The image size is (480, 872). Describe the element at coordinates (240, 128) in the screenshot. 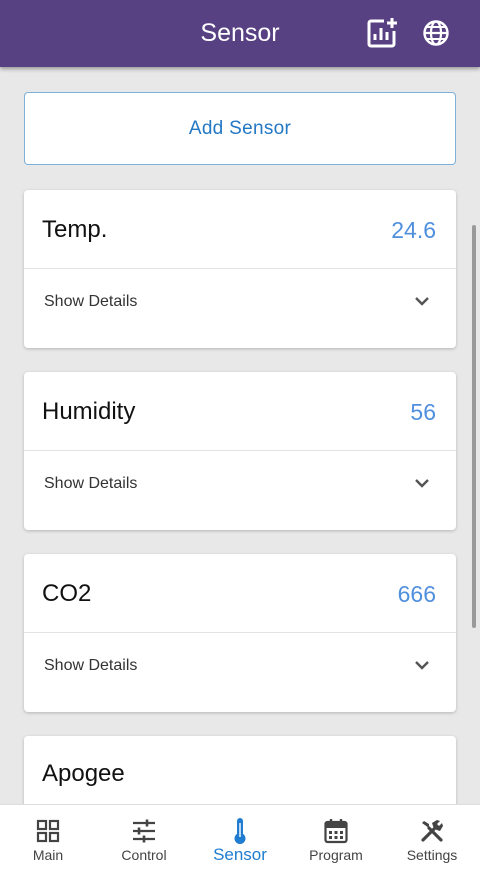

I see `add-sensor-button: Add Sensor` at that location.